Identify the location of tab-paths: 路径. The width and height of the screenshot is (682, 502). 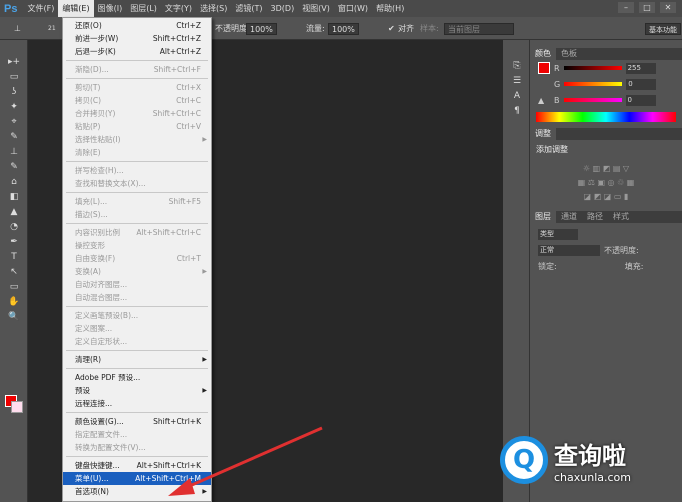
(595, 217).